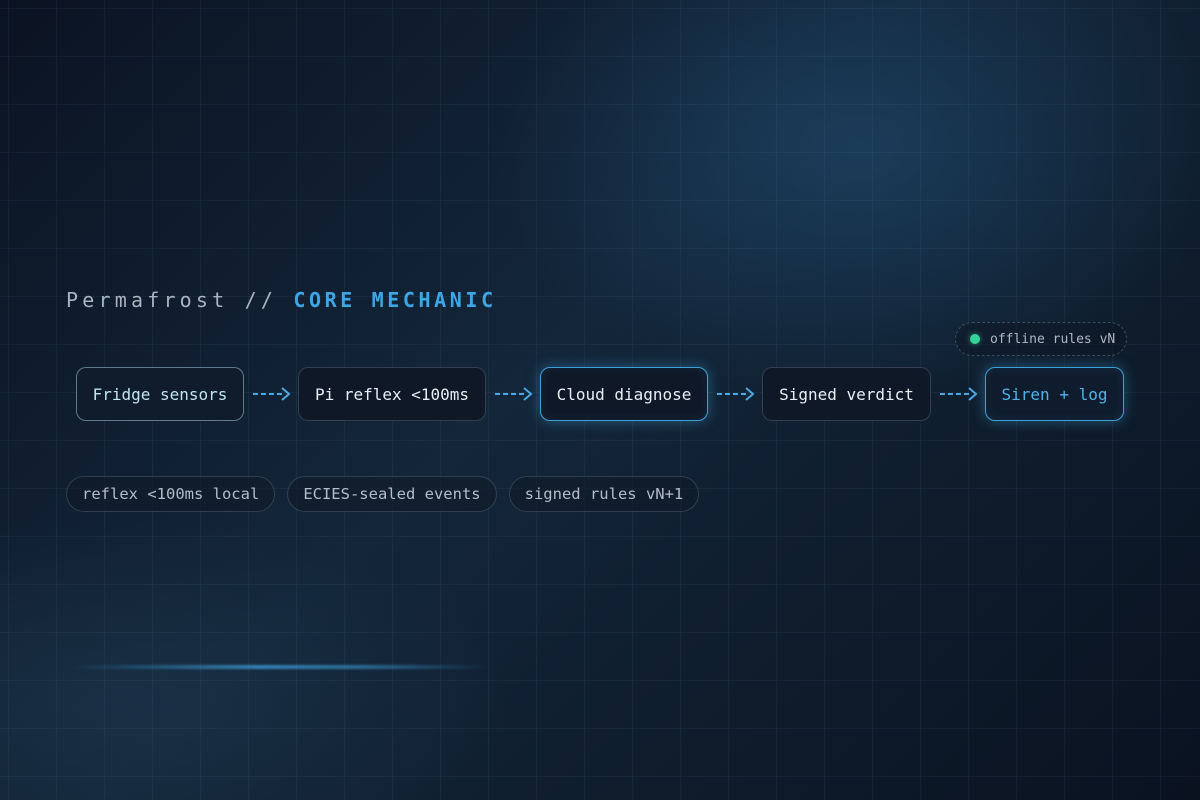 The image size is (1200, 800). Describe the element at coordinates (171, 494) in the screenshot. I see `tag-reflex-local: reflex <100ms local` at that location.